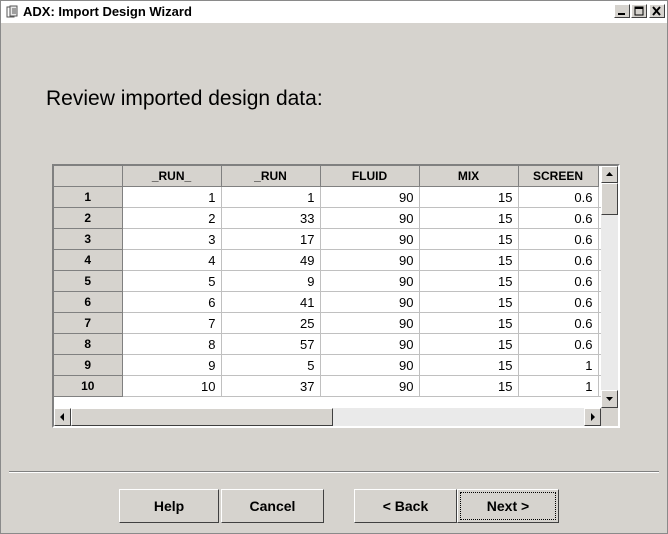 The image size is (668, 534). What do you see at coordinates (172, 302) in the screenshot?
I see `table-cell: 6` at bounding box center [172, 302].